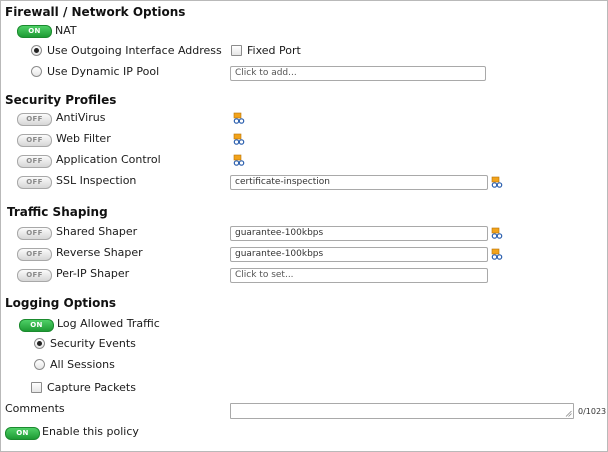 The width and height of the screenshot is (608, 452). What do you see at coordinates (35, 408) in the screenshot?
I see `comments-label: Comments` at bounding box center [35, 408].